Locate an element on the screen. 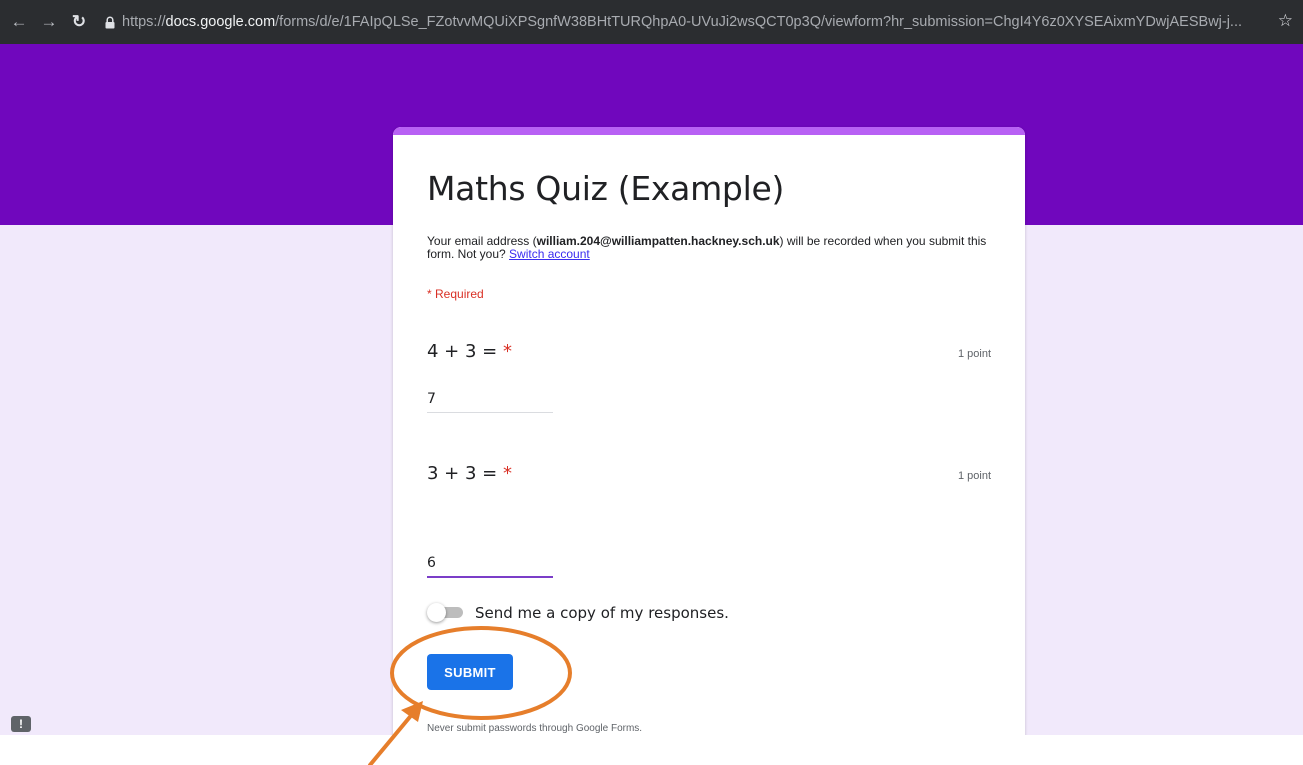 The width and height of the screenshot is (1303, 765). email-notice-prefix: Your email address ( is located at coordinates (482, 241).